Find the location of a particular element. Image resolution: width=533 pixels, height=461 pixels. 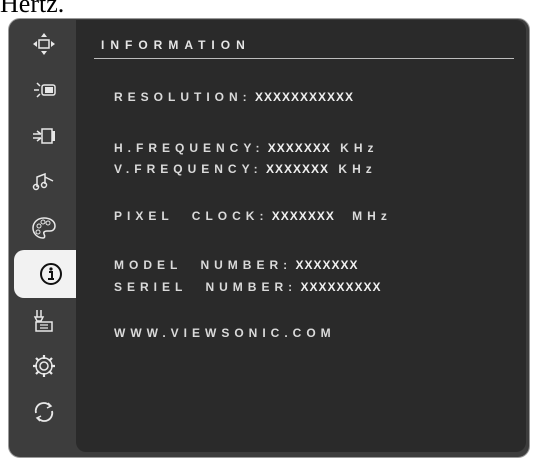

serial-number-row: SERIEL NUMBER: XXXXXXXXX is located at coordinates (248, 287).